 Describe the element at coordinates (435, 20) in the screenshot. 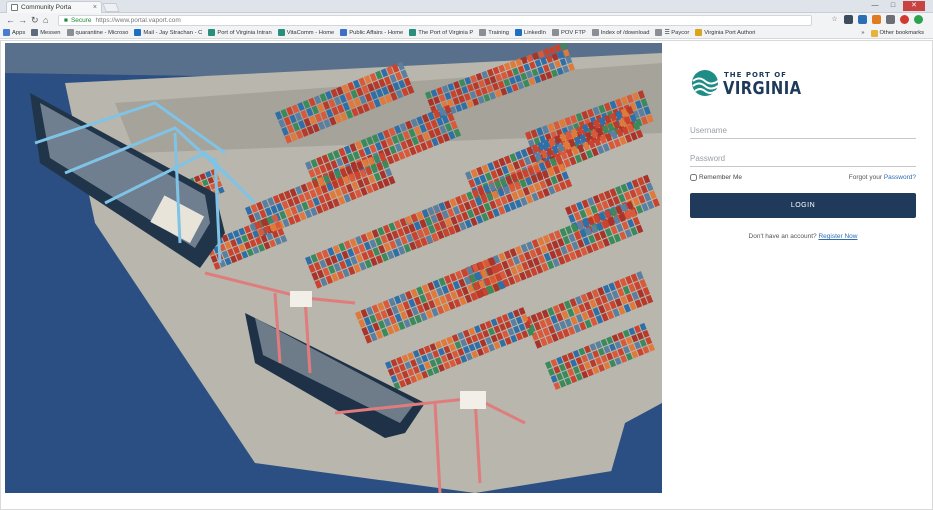

I see `address-bar: ■ Secure https://www.portal.vaport.com` at that location.